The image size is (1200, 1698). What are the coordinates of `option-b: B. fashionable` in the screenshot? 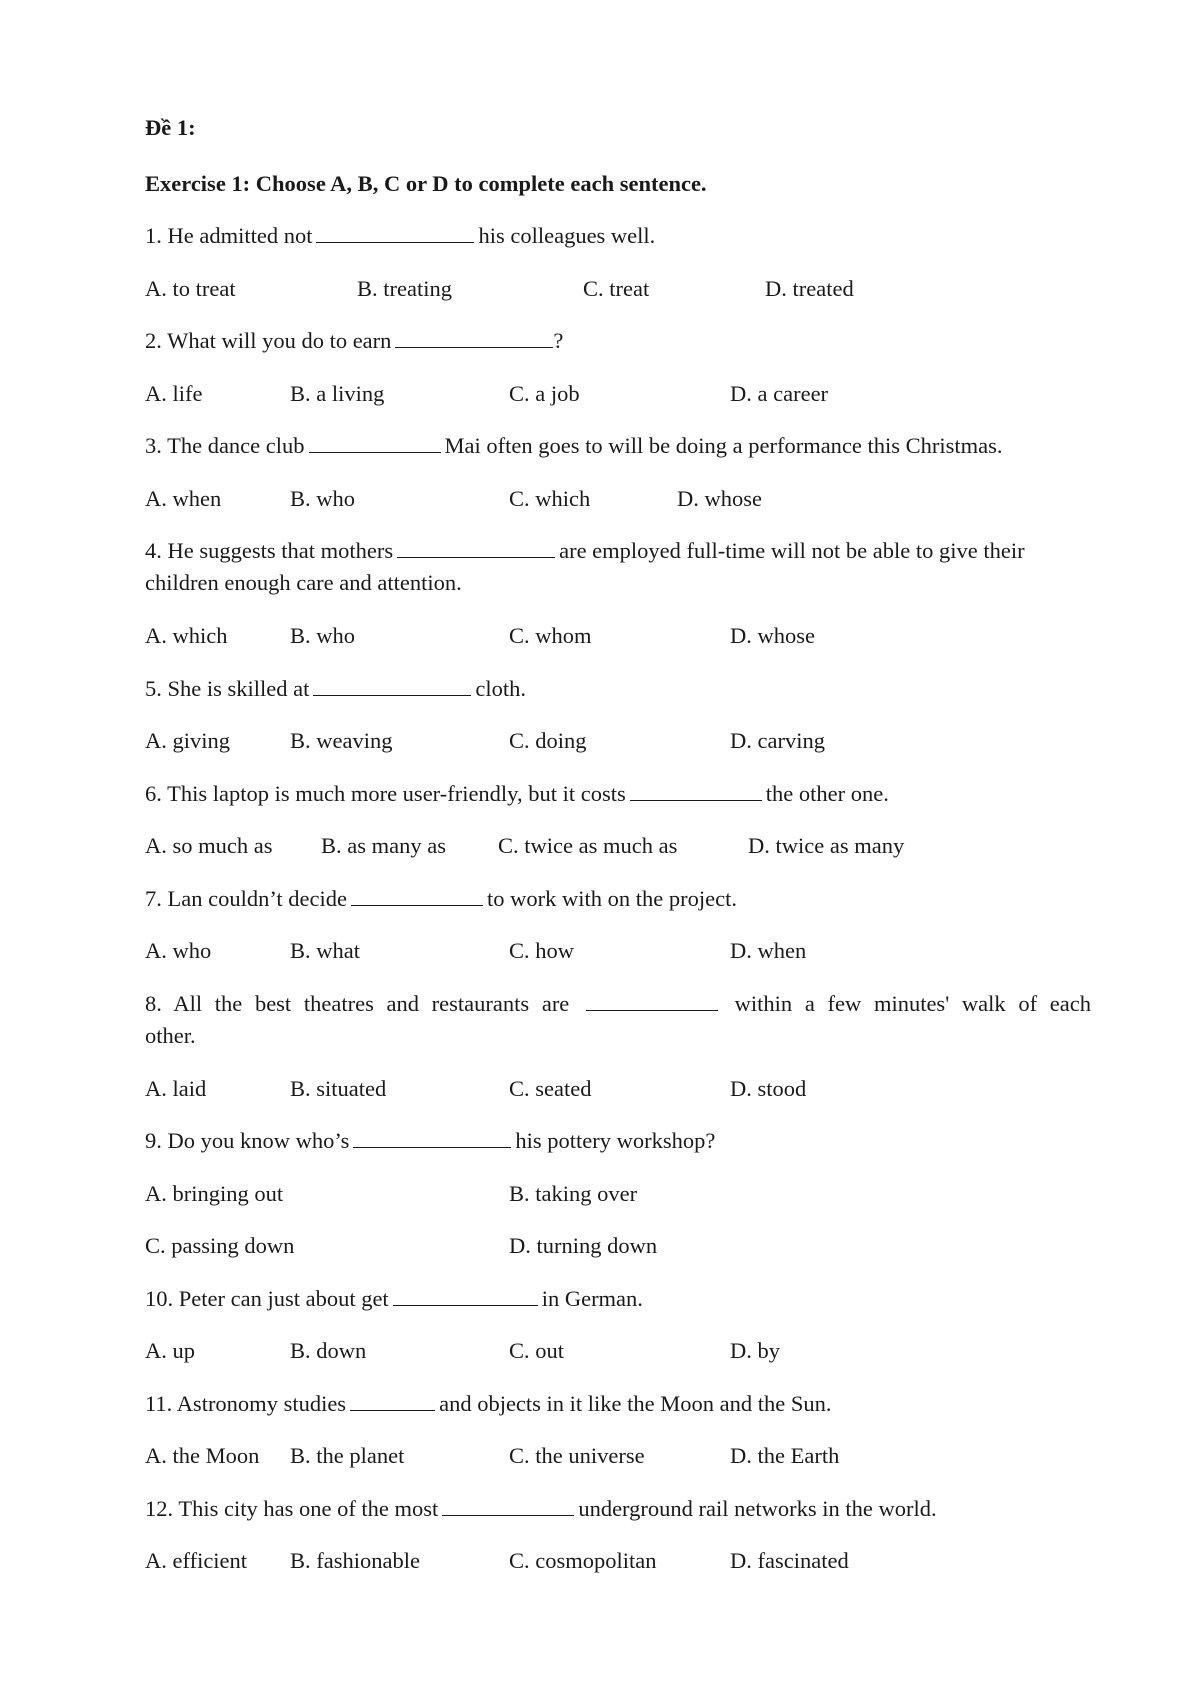 It's located at (355, 1560).